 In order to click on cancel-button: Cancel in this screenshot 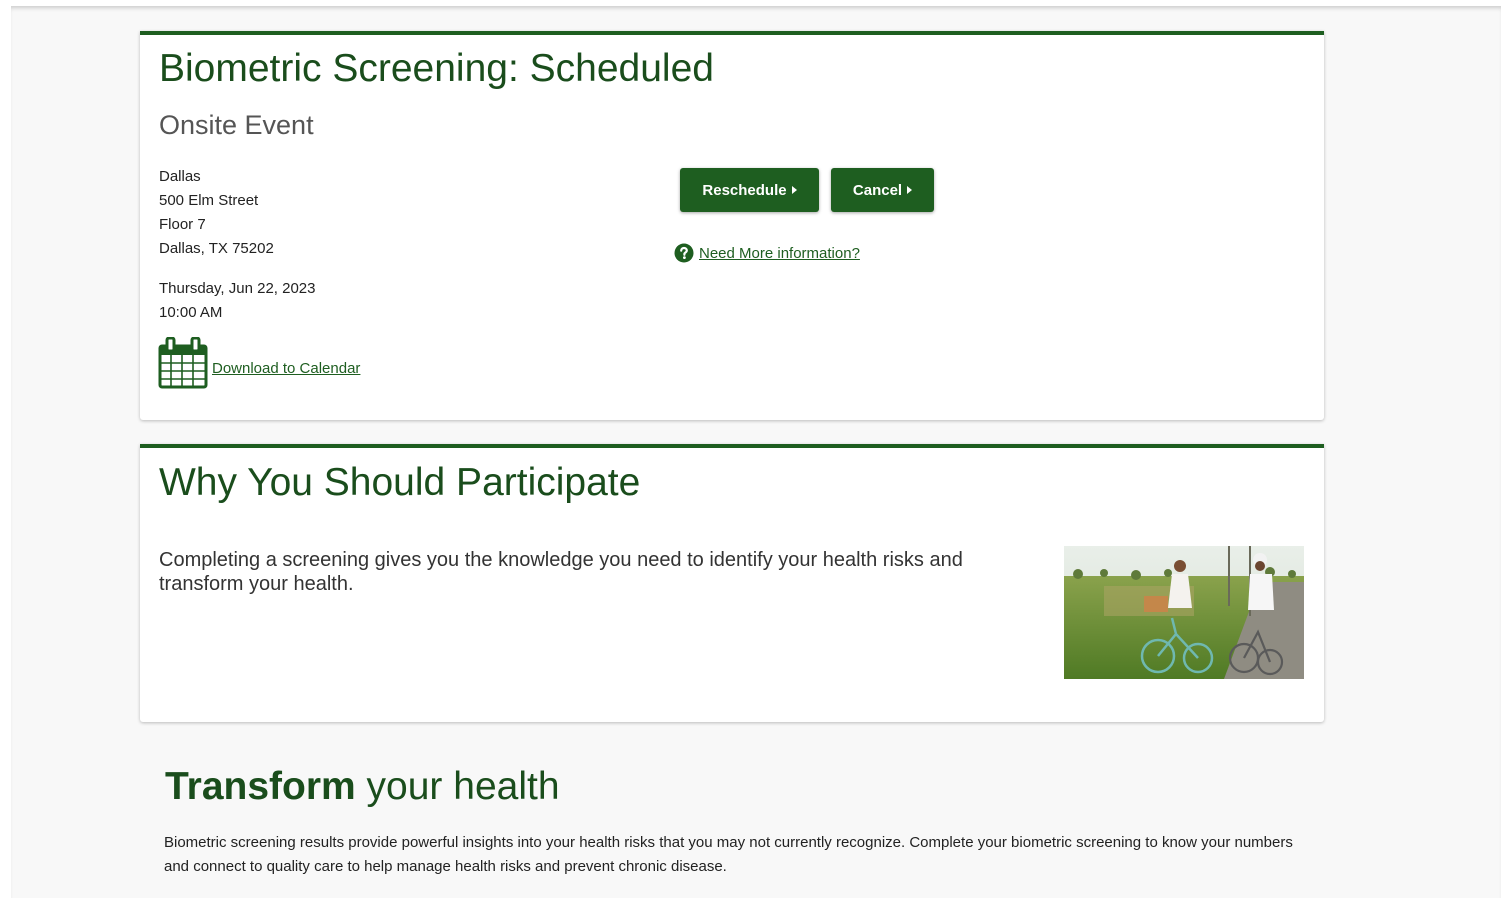, I will do `click(882, 190)`.